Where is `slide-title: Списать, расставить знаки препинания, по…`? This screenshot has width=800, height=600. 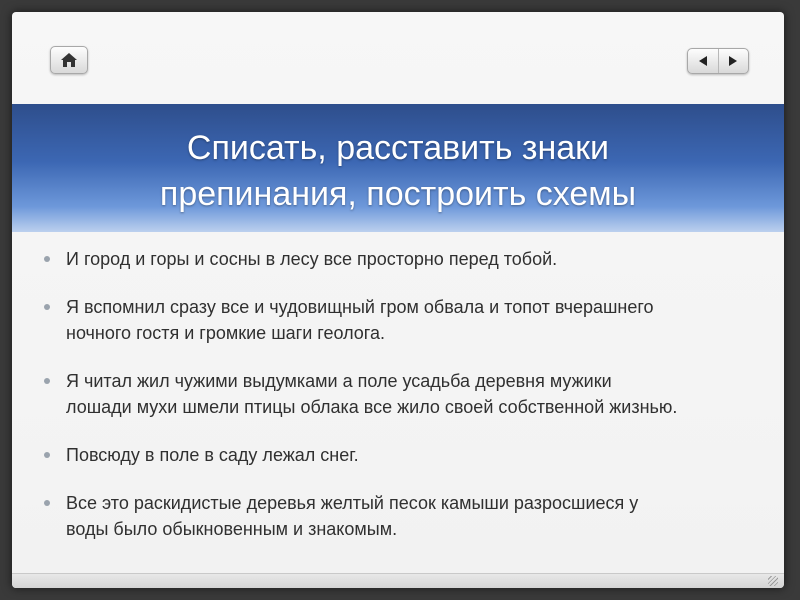 slide-title: Списать, расставить знаки препинания, по… is located at coordinates (398, 168).